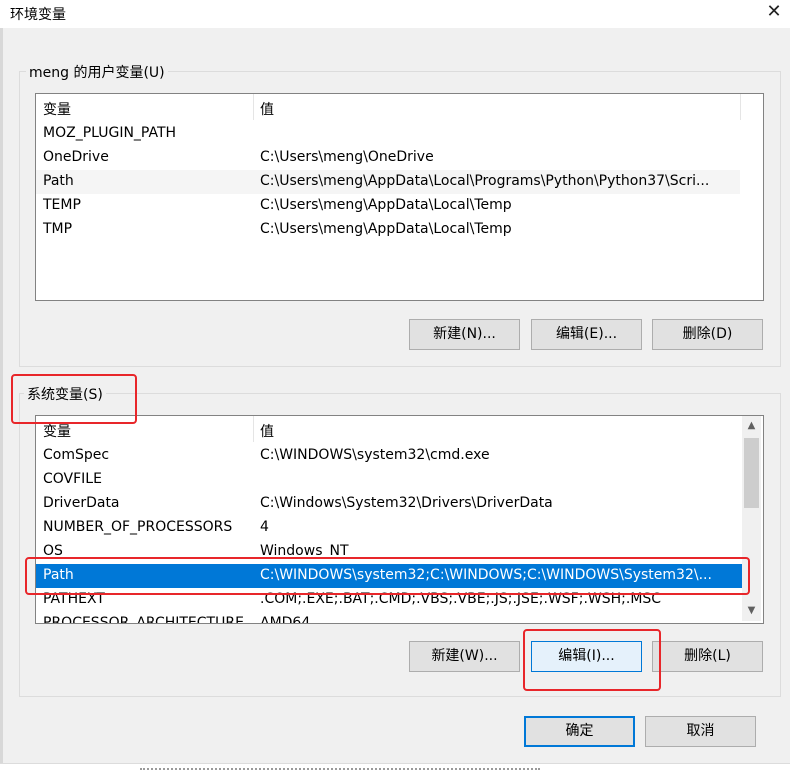  Describe the element at coordinates (707, 656) in the screenshot. I see `system-delete-button: 删除(L)` at that location.